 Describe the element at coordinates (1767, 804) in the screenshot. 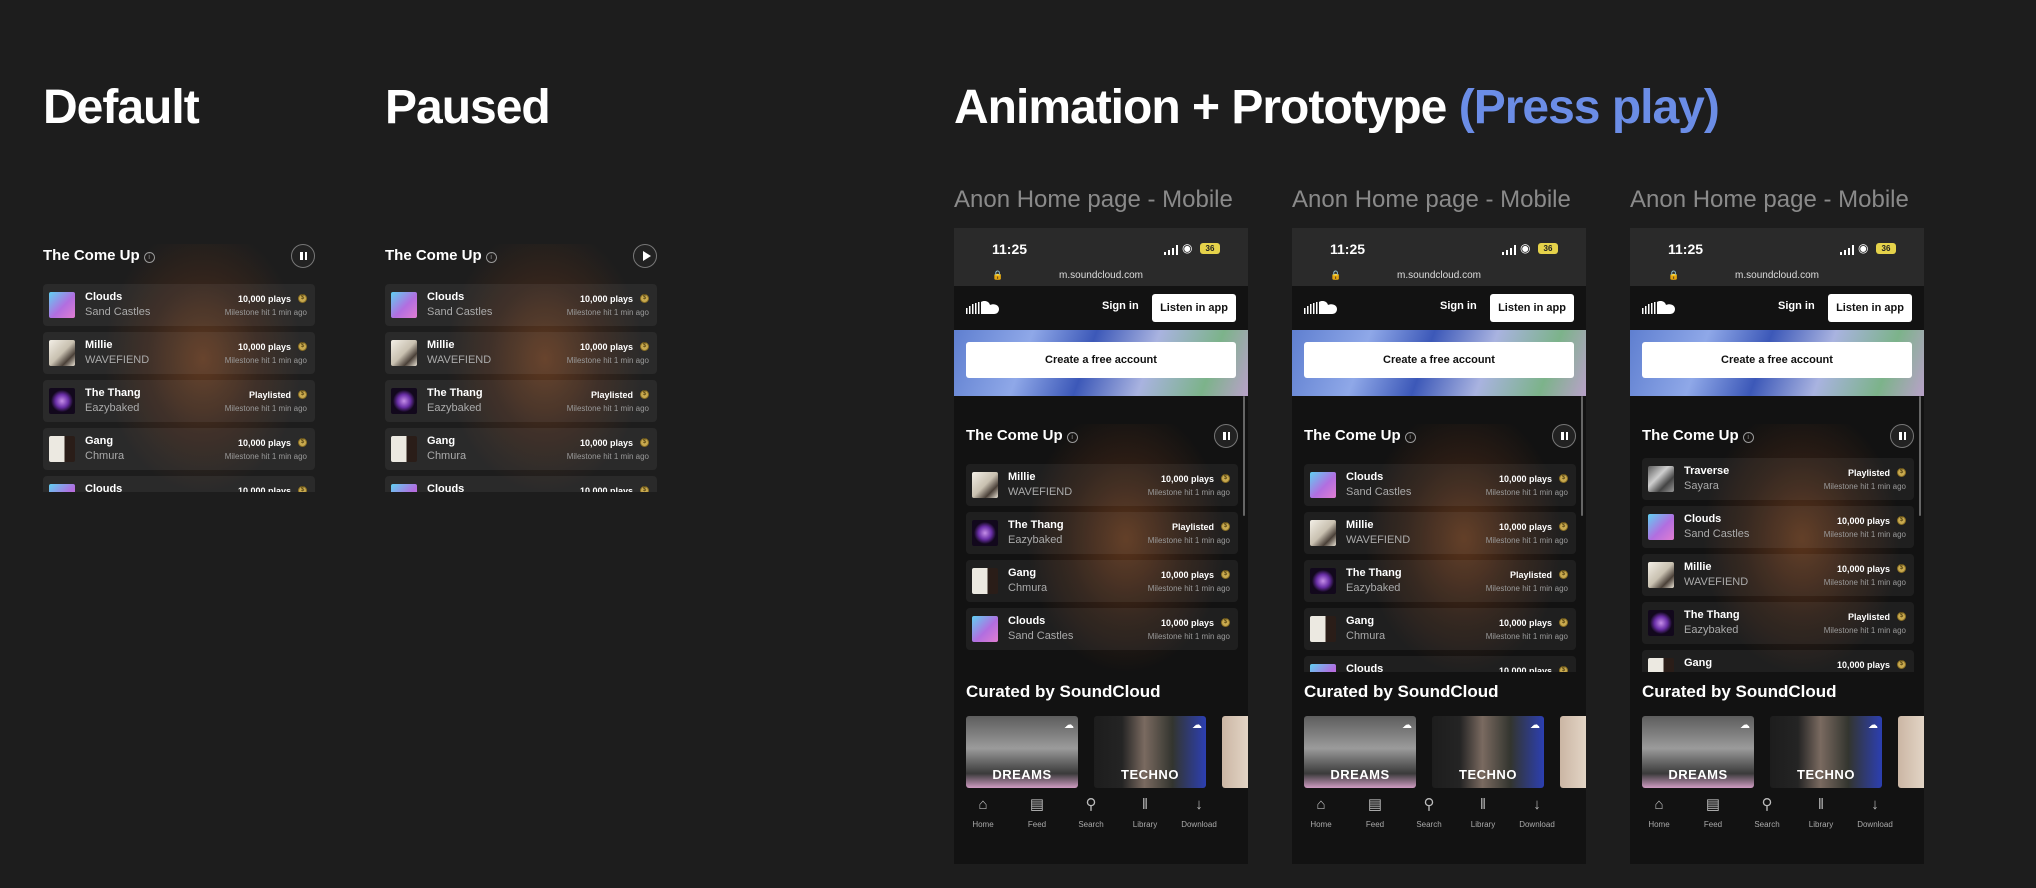

I see `search-icon: ⚲` at that location.